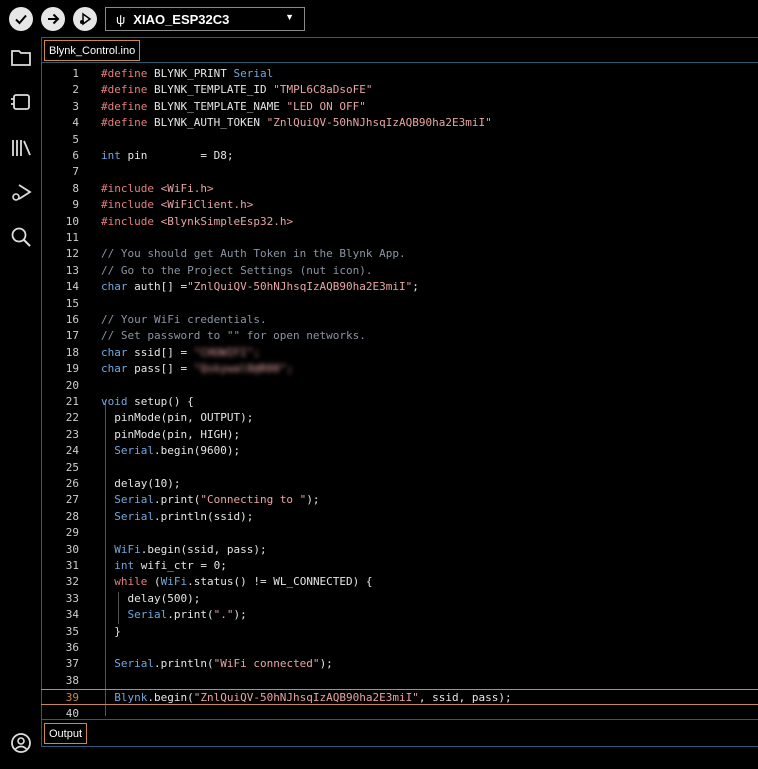  What do you see at coordinates (72, 647) in the screenshot?
I see `line-number: 36` at bounding box center [72, 647].